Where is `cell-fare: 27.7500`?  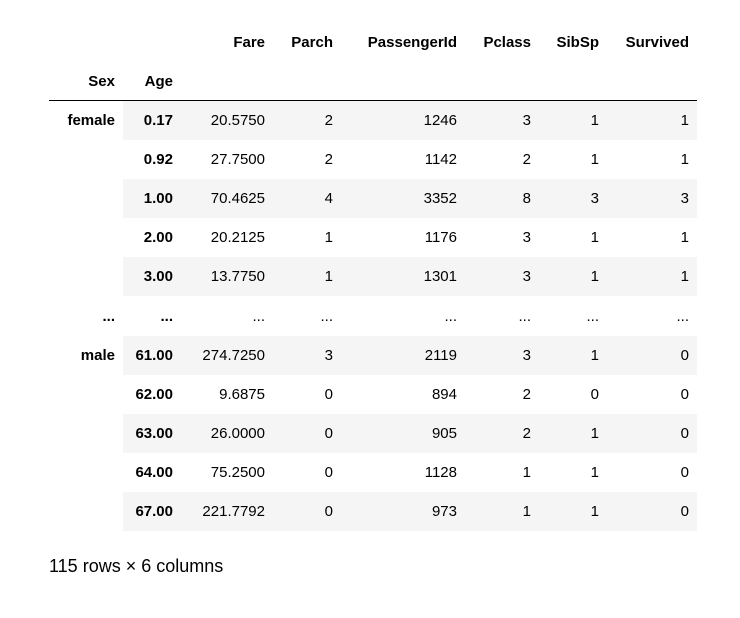
cell-fare: 27.7500 is located at coordinates (227, 159).